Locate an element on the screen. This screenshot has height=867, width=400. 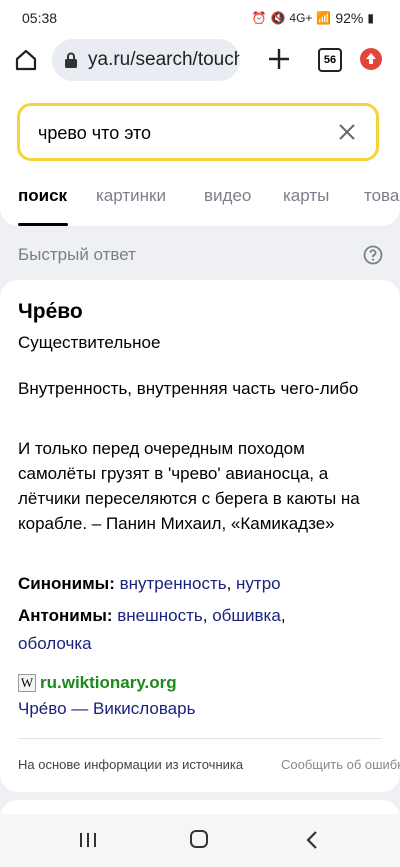
browser-toolbar: ya.ru/search/touch 56 is located at coordinates (200, 61).